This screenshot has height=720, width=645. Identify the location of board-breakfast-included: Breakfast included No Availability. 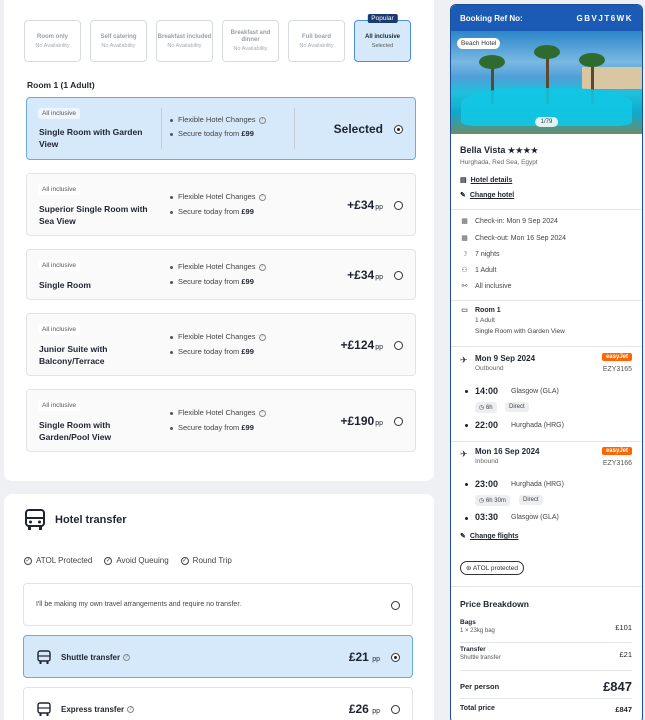
(184, 41).